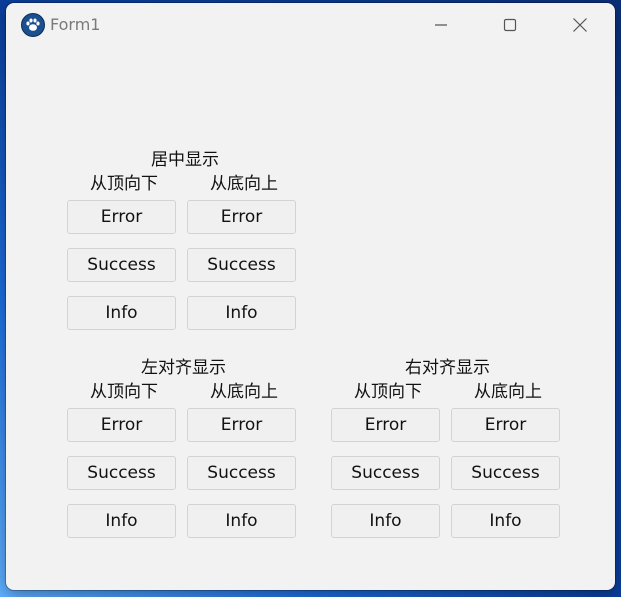 The height and width of the screenshot is (597, 621). What do you see at coordinates (447, 368) in the screenshot?
I see `right-group-title: 右对齐显示` at bounding box center [447, 368].